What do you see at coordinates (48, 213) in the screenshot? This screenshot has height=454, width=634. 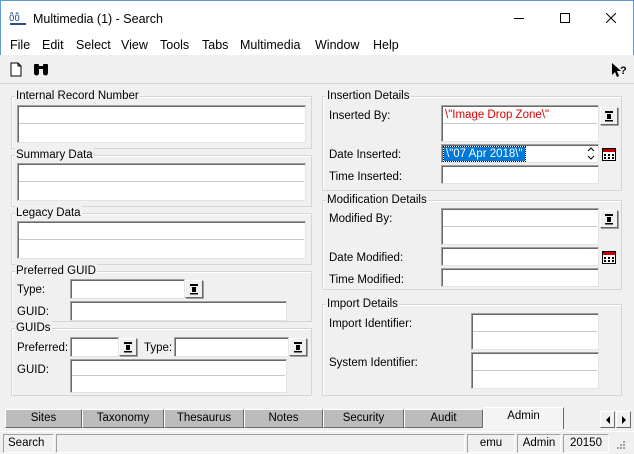 I see `legacy-data-legend: Legacy Data` at bounding box center [48, 213].